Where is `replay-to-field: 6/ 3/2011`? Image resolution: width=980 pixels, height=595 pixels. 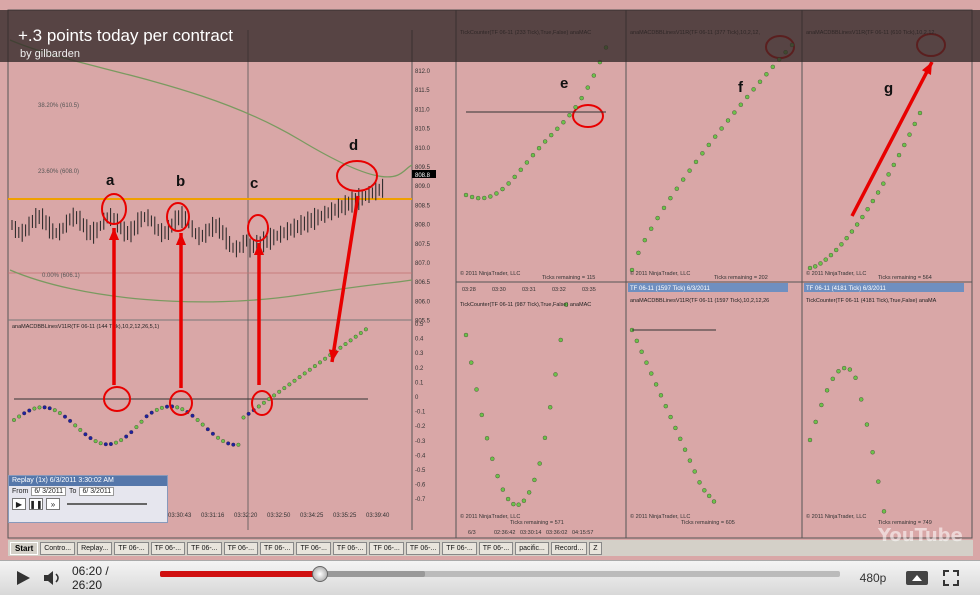
replay-to-field: 6/ 3/2011 is located at coordinates (97, 491).